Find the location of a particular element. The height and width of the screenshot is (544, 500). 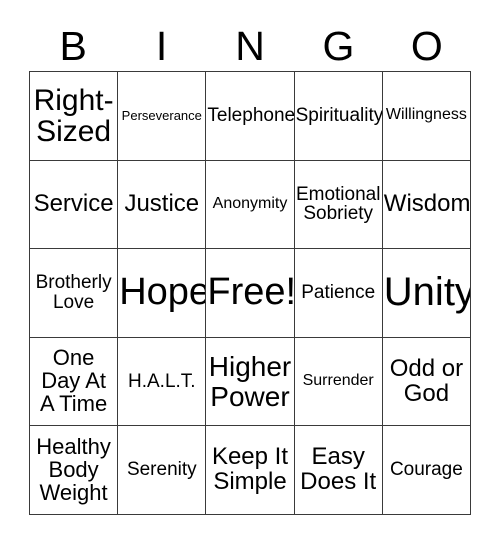

bingo-header-row: B I N G O is located at coordinates (250, 46).